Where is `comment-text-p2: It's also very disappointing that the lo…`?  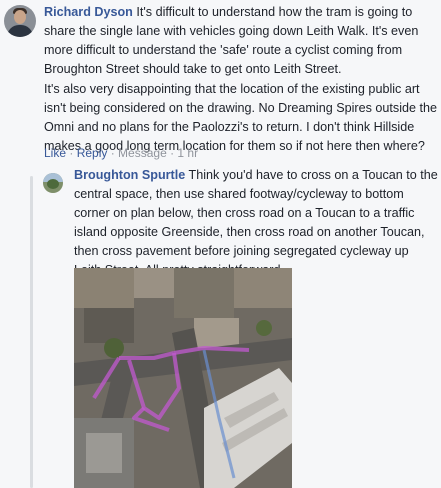
comment-text-p2: It's also very disappointing that the lo… is located at coordinates (241, 117).